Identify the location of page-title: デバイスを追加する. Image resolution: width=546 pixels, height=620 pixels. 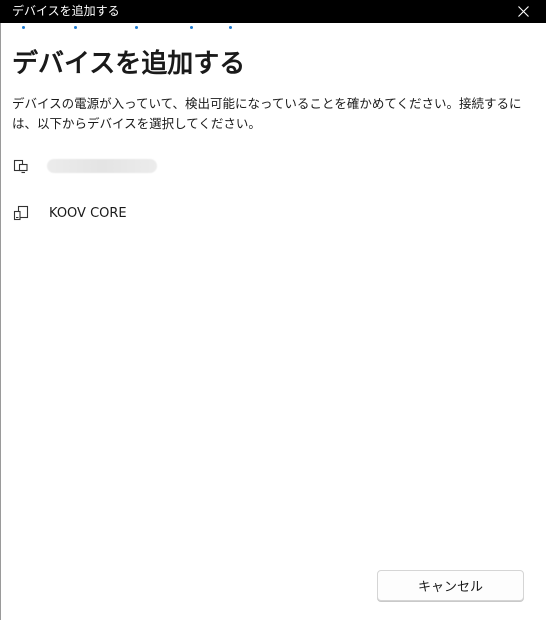
(129, 64).